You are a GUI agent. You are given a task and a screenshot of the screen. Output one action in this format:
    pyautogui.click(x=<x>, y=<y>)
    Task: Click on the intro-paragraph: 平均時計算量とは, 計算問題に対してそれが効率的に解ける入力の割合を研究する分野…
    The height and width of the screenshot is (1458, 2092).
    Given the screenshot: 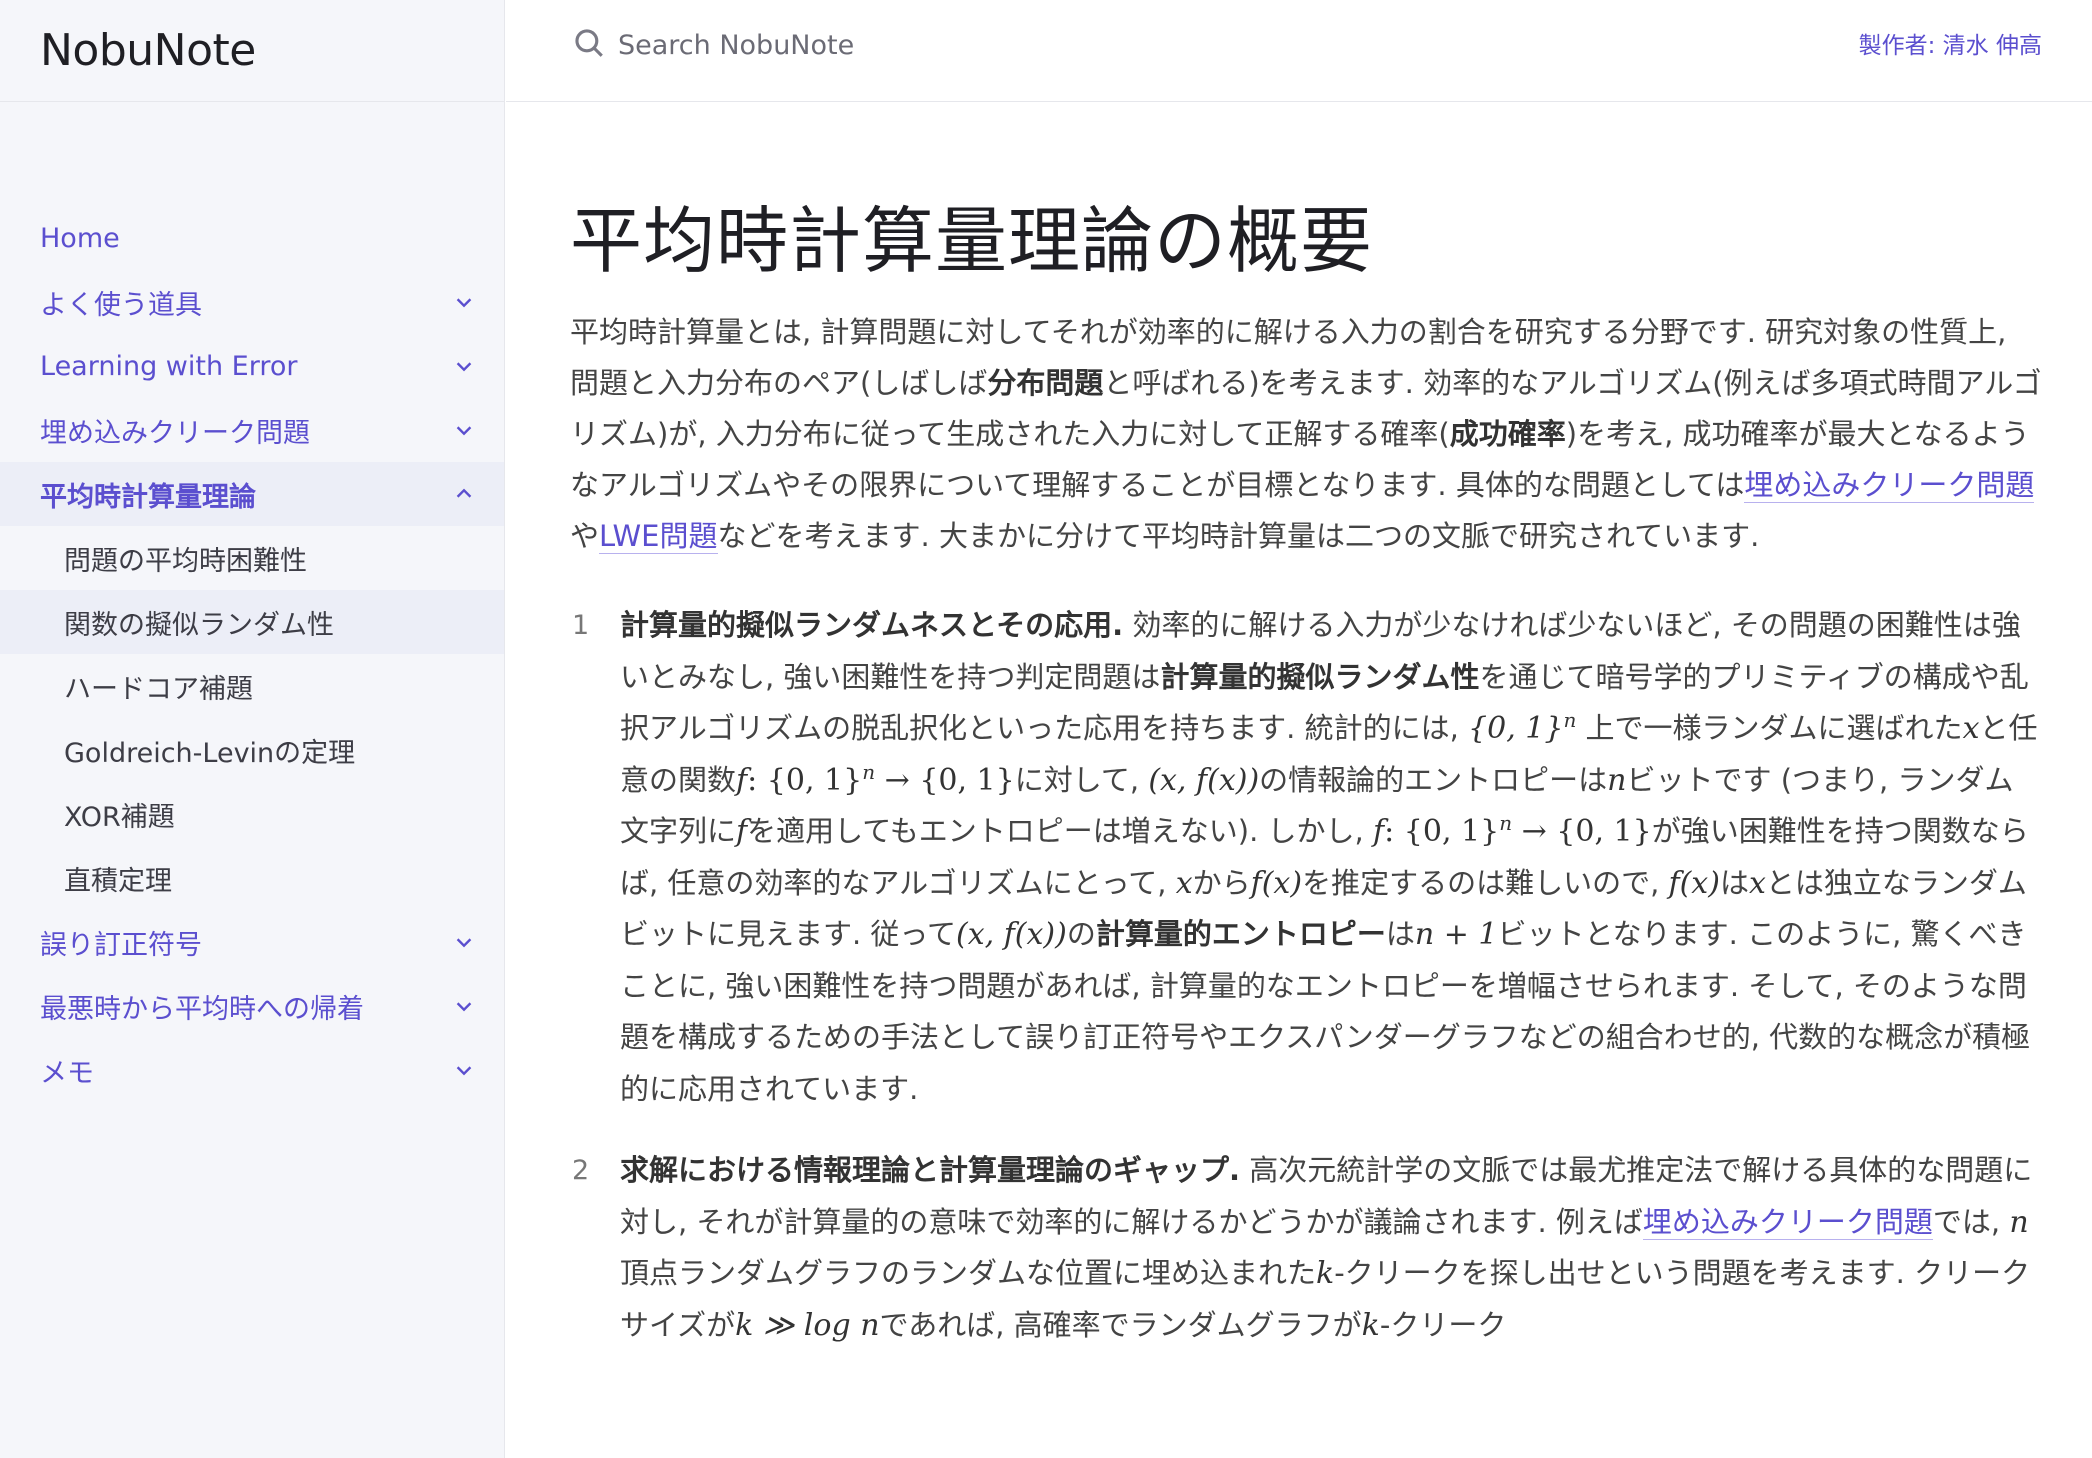 What is the action you would take?
    pyautogui.click(x=1306, y=434)
    